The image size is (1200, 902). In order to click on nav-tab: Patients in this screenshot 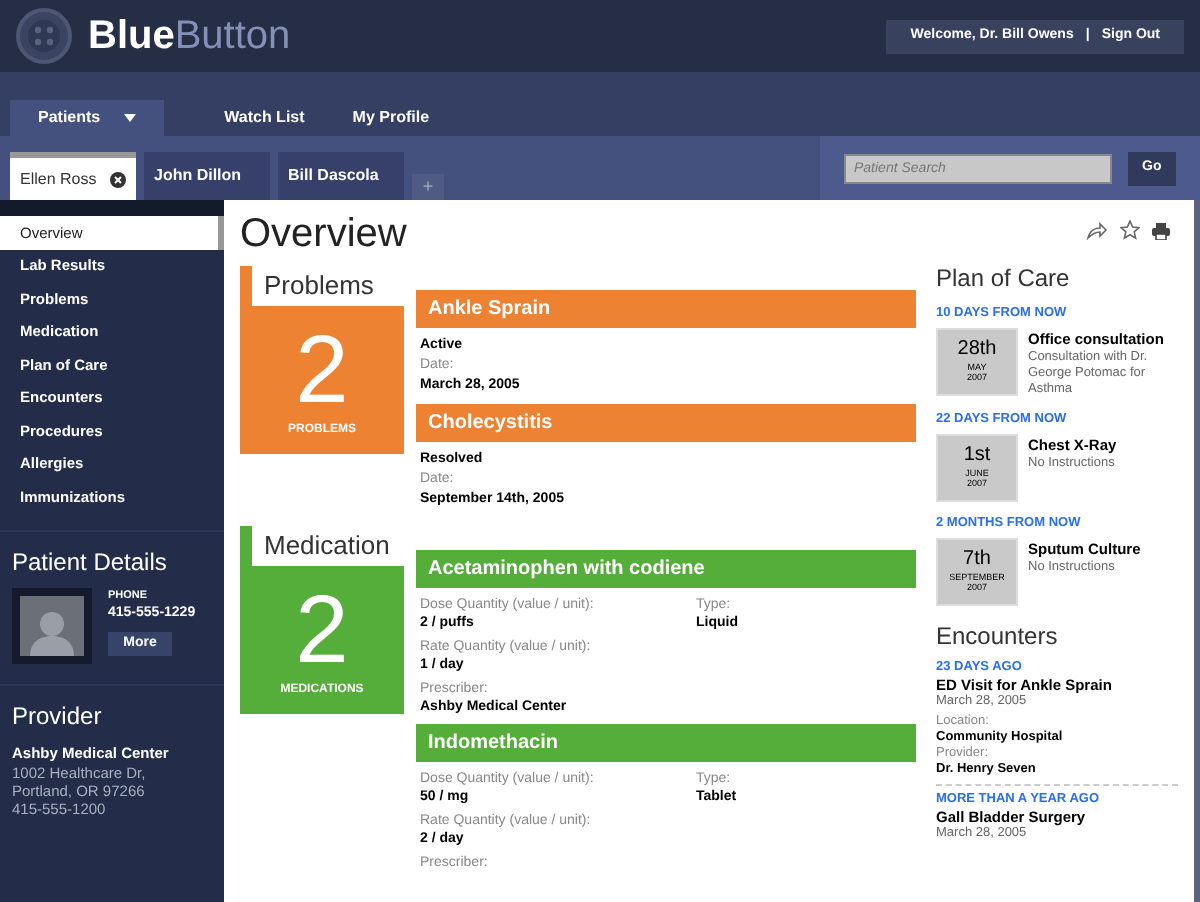, I will do `click(87, 118)`.